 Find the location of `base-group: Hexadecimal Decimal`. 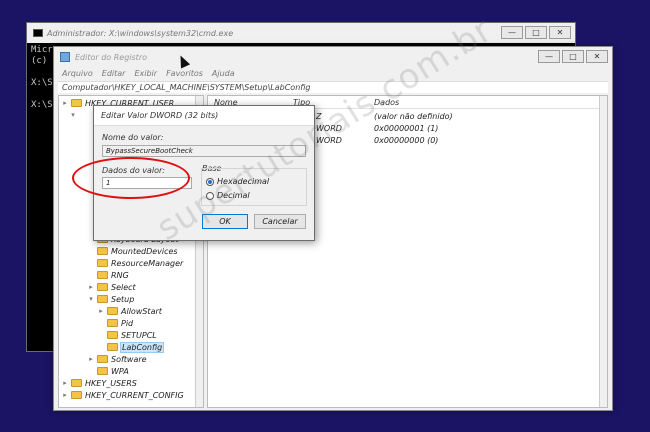

base-group: Hexadecimal Decimal is located at coordinates (254, 187).